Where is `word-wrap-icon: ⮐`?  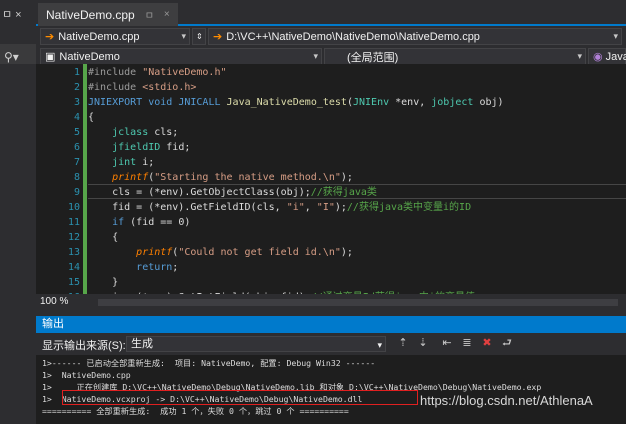
word-wrap-icon: ⮐ is located at coordinates (507, 343).